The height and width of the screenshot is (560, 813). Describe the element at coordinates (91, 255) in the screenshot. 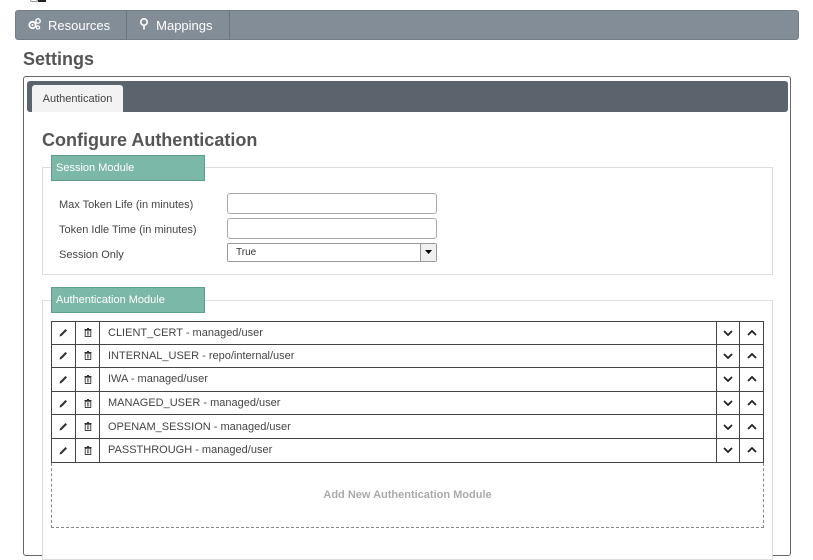

I see `session-only-label: Session Only` at that location.